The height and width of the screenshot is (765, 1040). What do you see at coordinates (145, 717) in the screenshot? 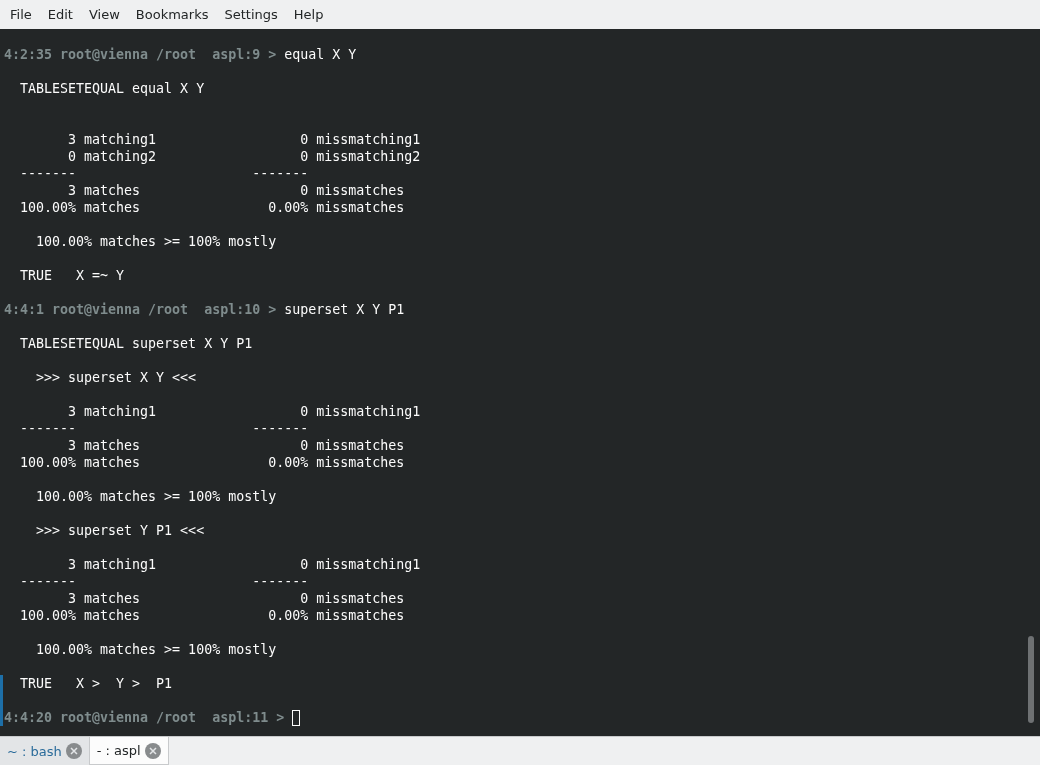
I see `shell-prompt: 4:4:20 root@vienna /root aspl:11 >` at bounding box center [145, 717].